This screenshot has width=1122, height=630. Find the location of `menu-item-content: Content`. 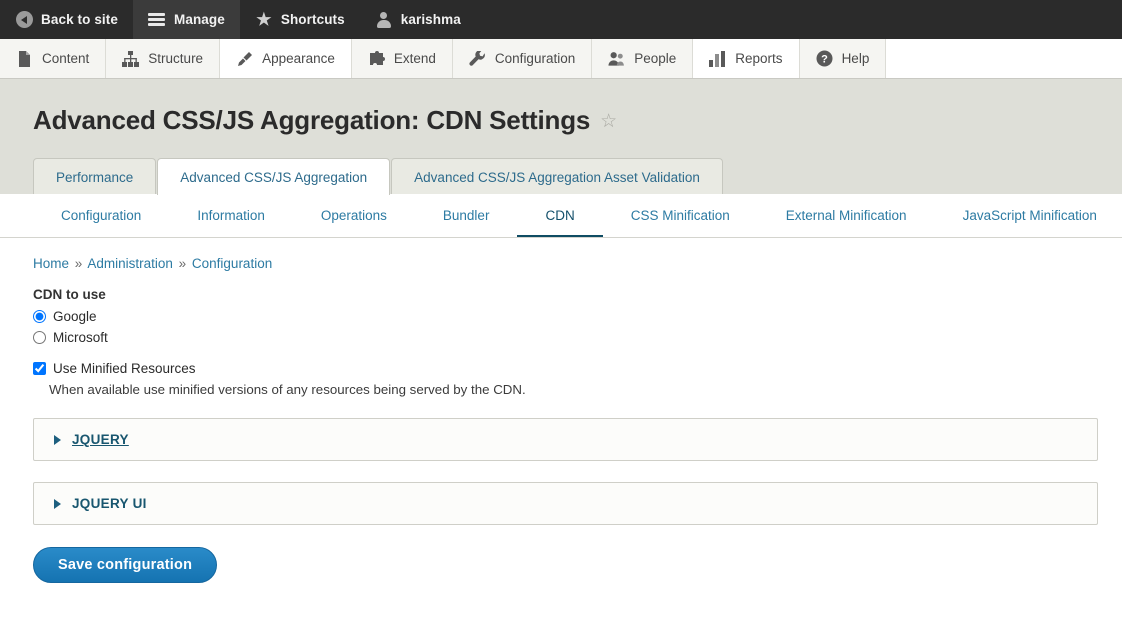

menu-item-content: Content is located at coordinates (53, 58).